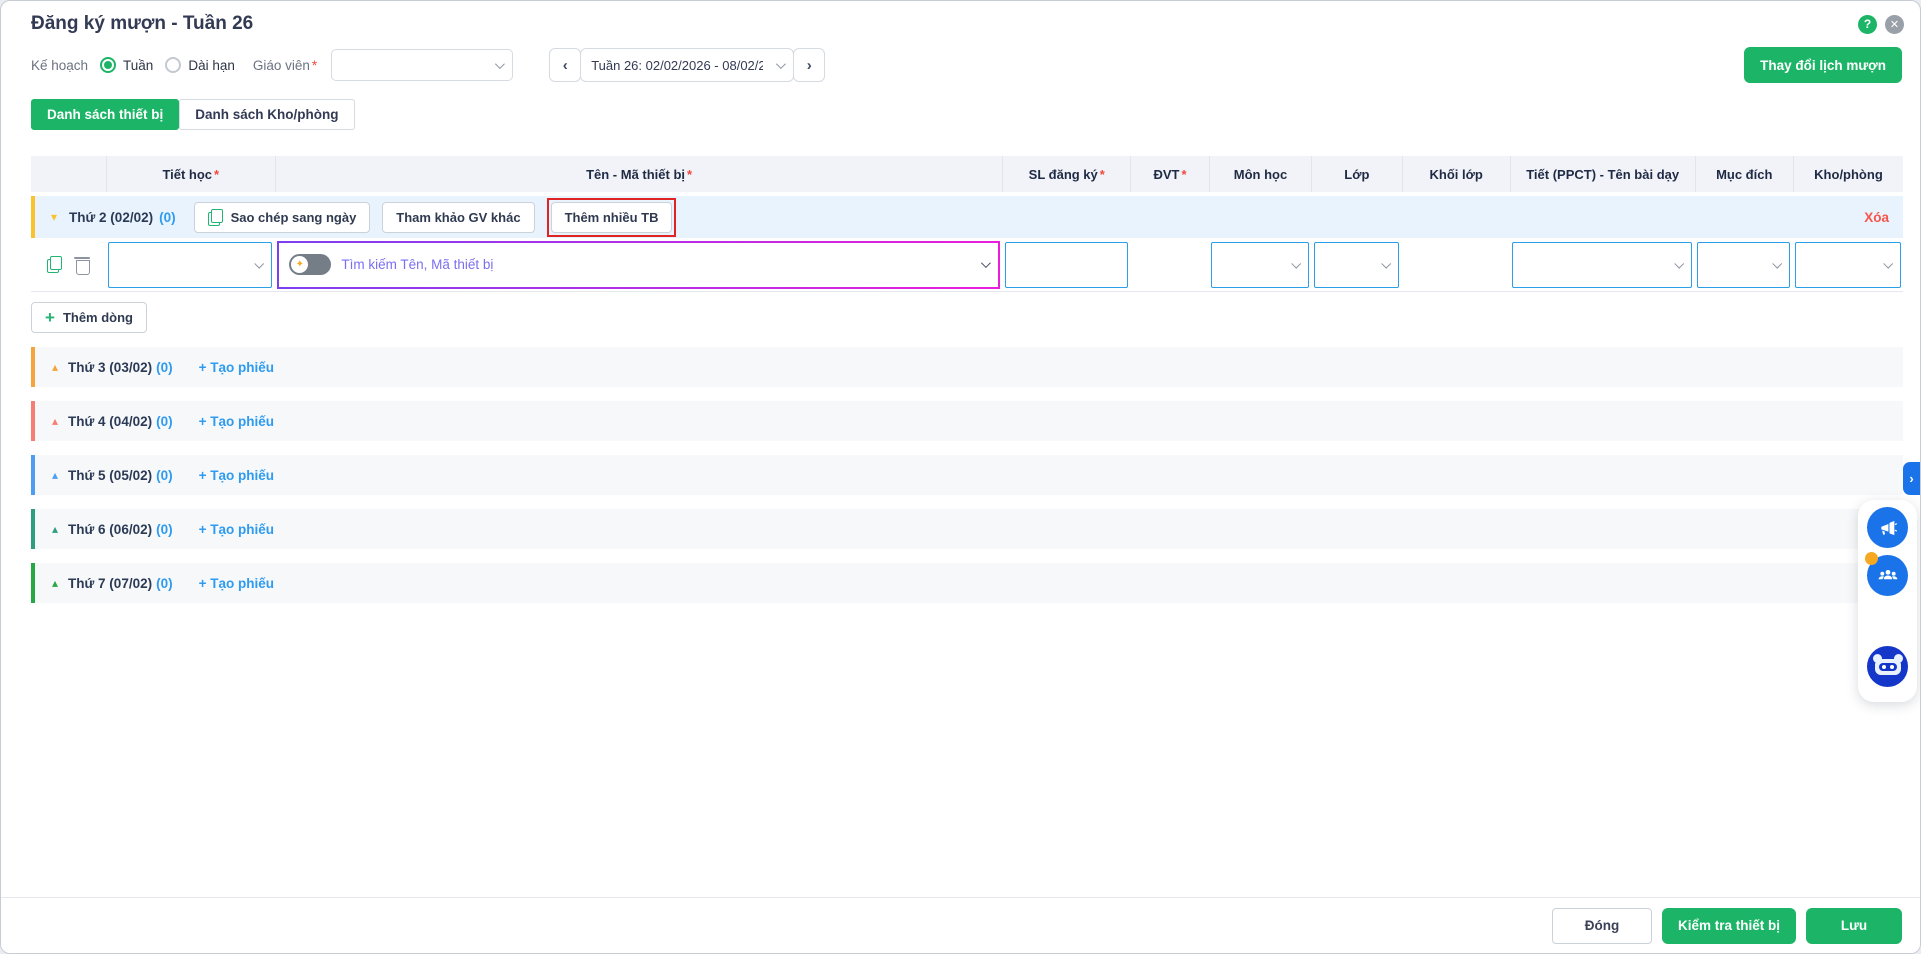 This screenshot has width=1921, height=954. I want to click on day-count: (0), so click(167, 217).